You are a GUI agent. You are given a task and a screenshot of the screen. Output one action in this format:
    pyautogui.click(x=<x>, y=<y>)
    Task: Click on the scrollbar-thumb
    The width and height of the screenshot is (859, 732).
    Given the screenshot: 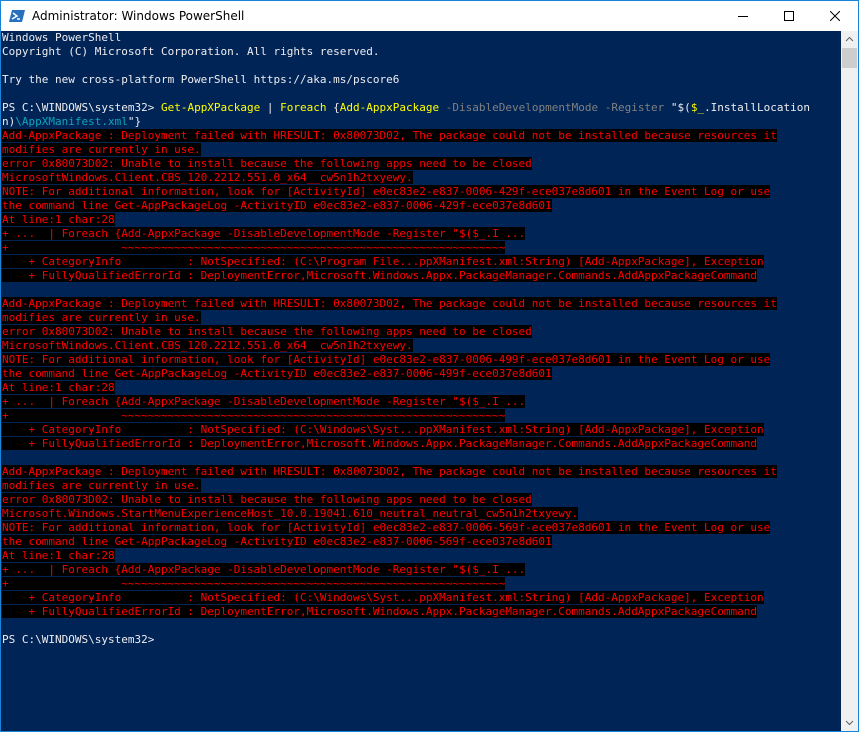 What is the action you would take?
    pyautogui.click(x=849, y=58)
    